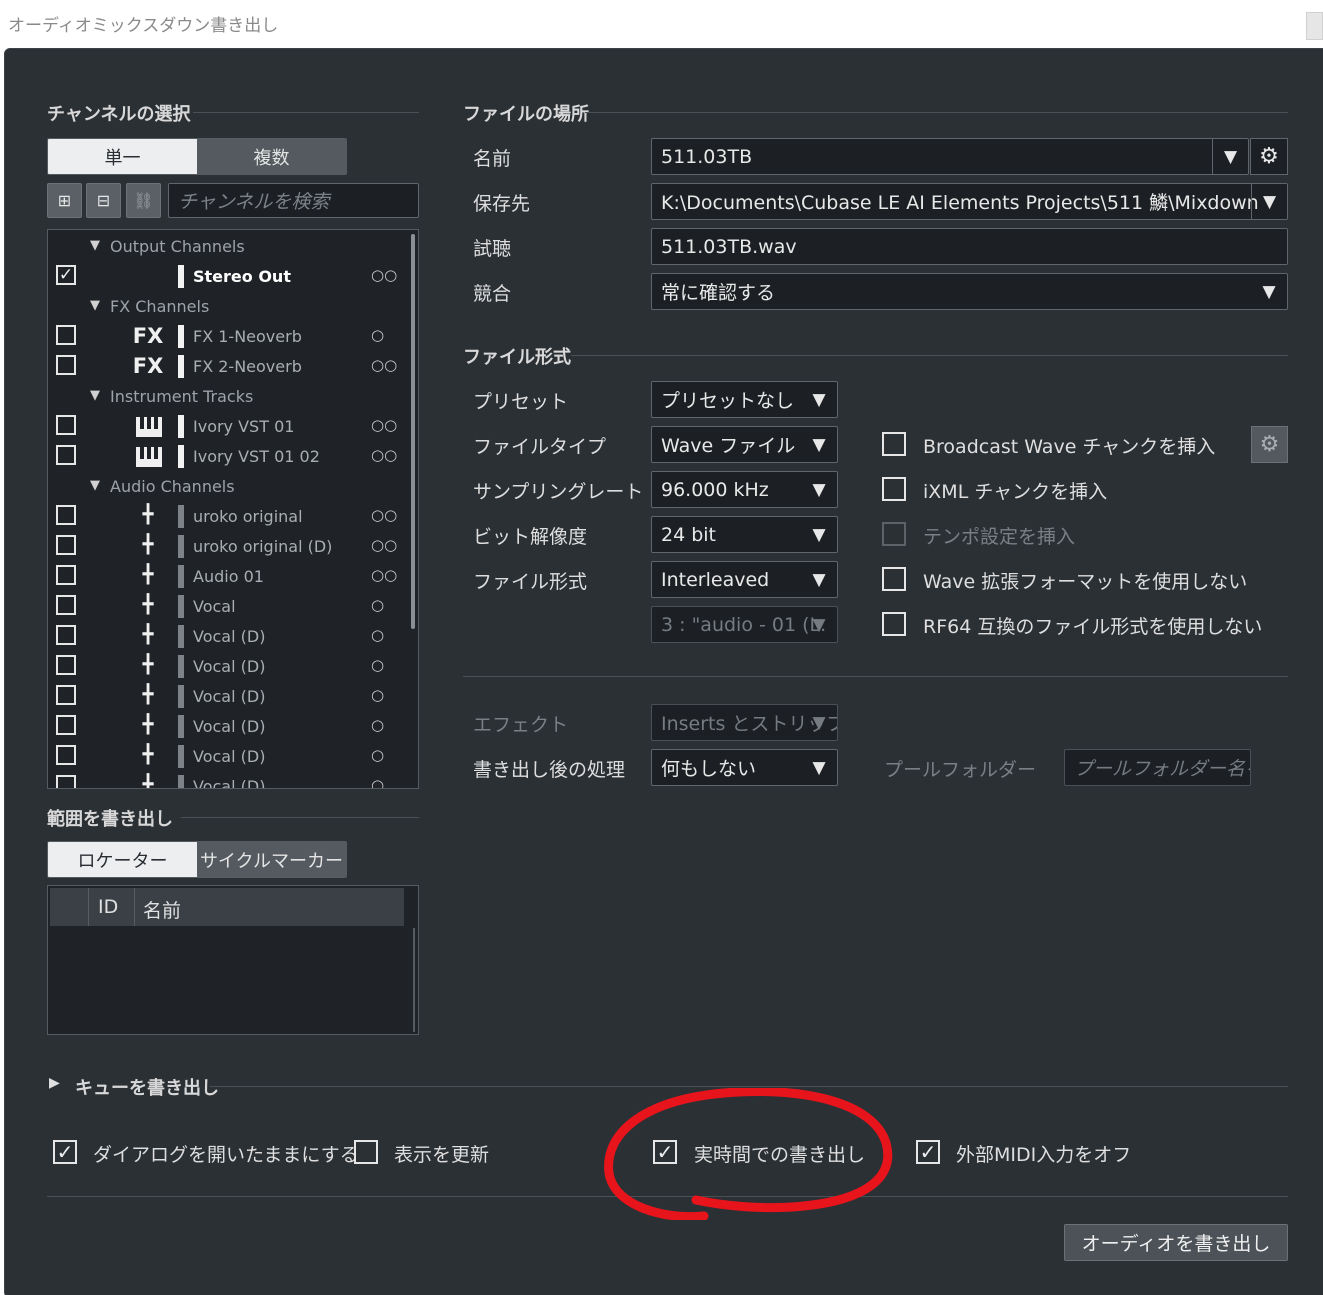  Describe the element at coordinates (162, 909) in the screenshot. I see `col-name-header: 名前` at that location.